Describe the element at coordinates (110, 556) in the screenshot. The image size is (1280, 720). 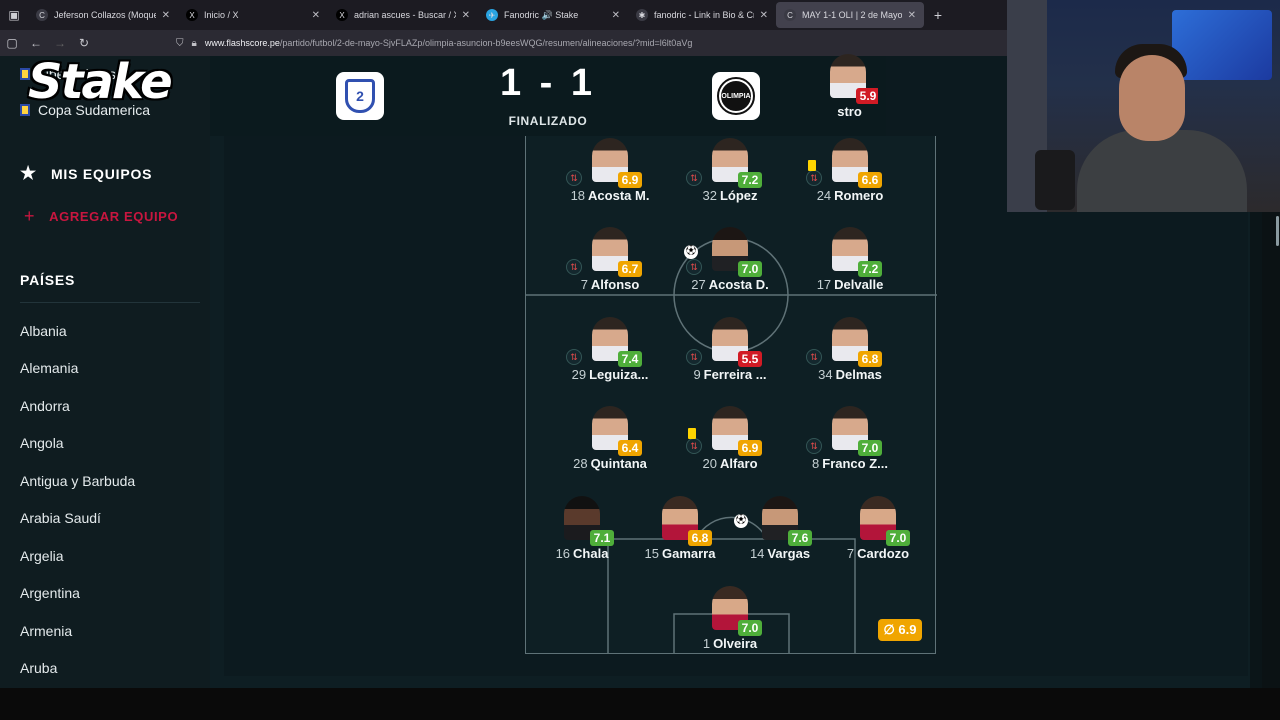
I see `country-item: Argelia` at that location.